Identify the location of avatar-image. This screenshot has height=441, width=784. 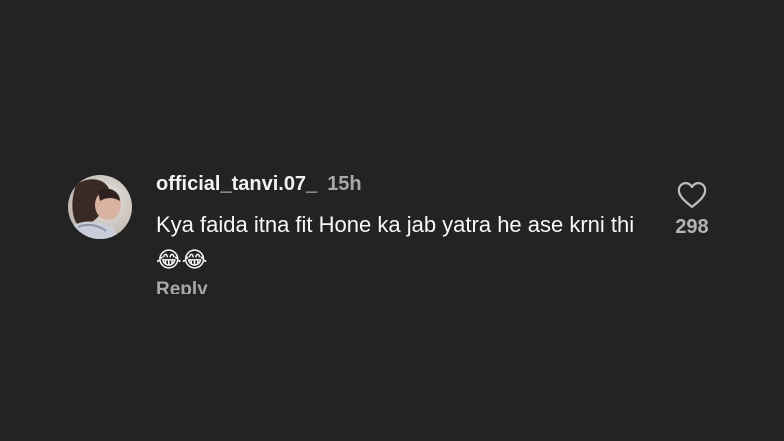
(100, 207).